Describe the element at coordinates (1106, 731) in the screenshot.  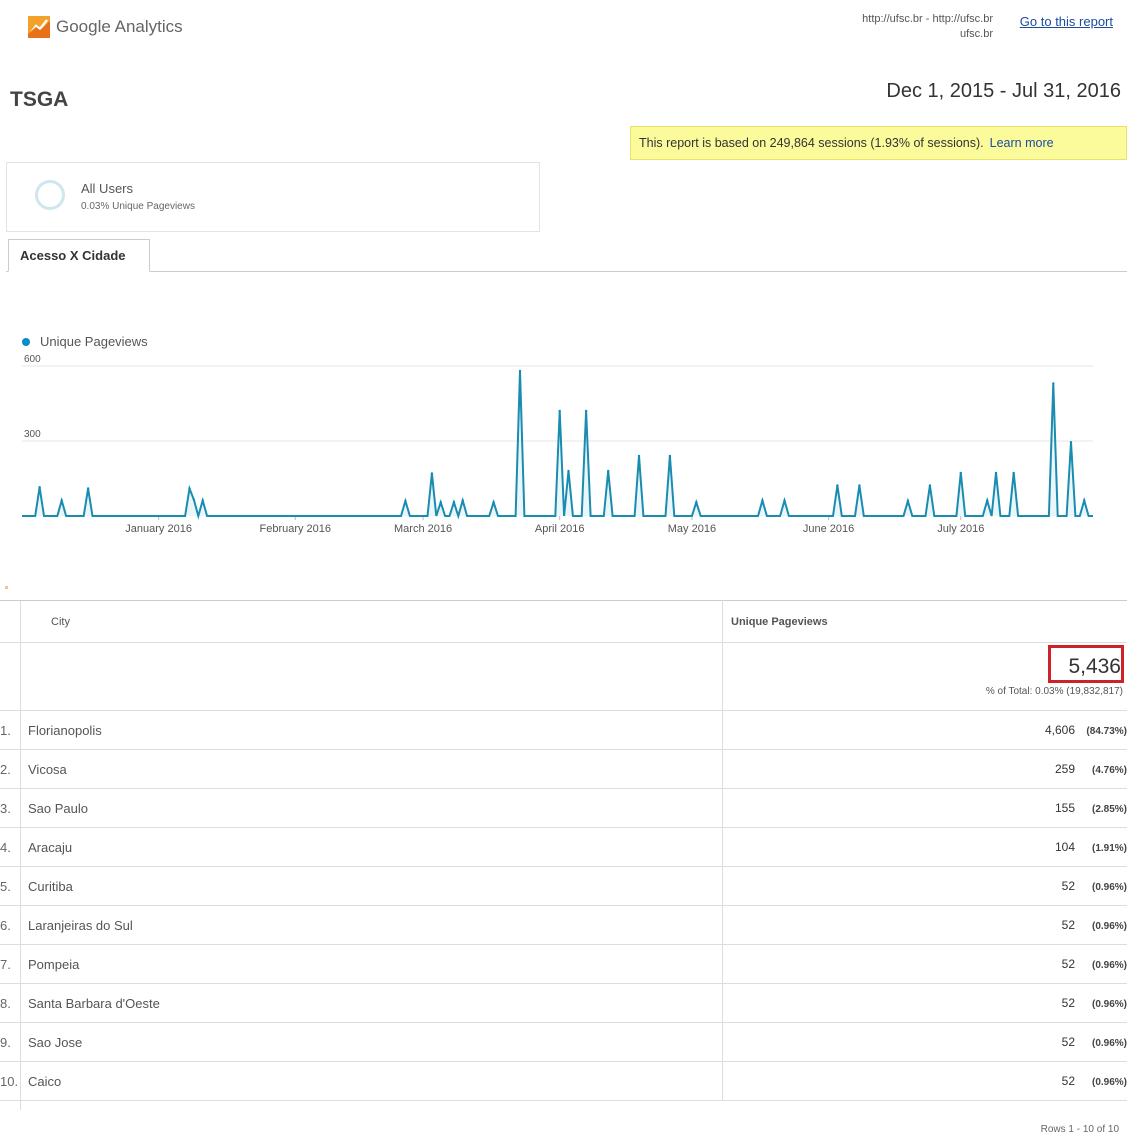
I see `metric-percent: (84.73%)` at that location.